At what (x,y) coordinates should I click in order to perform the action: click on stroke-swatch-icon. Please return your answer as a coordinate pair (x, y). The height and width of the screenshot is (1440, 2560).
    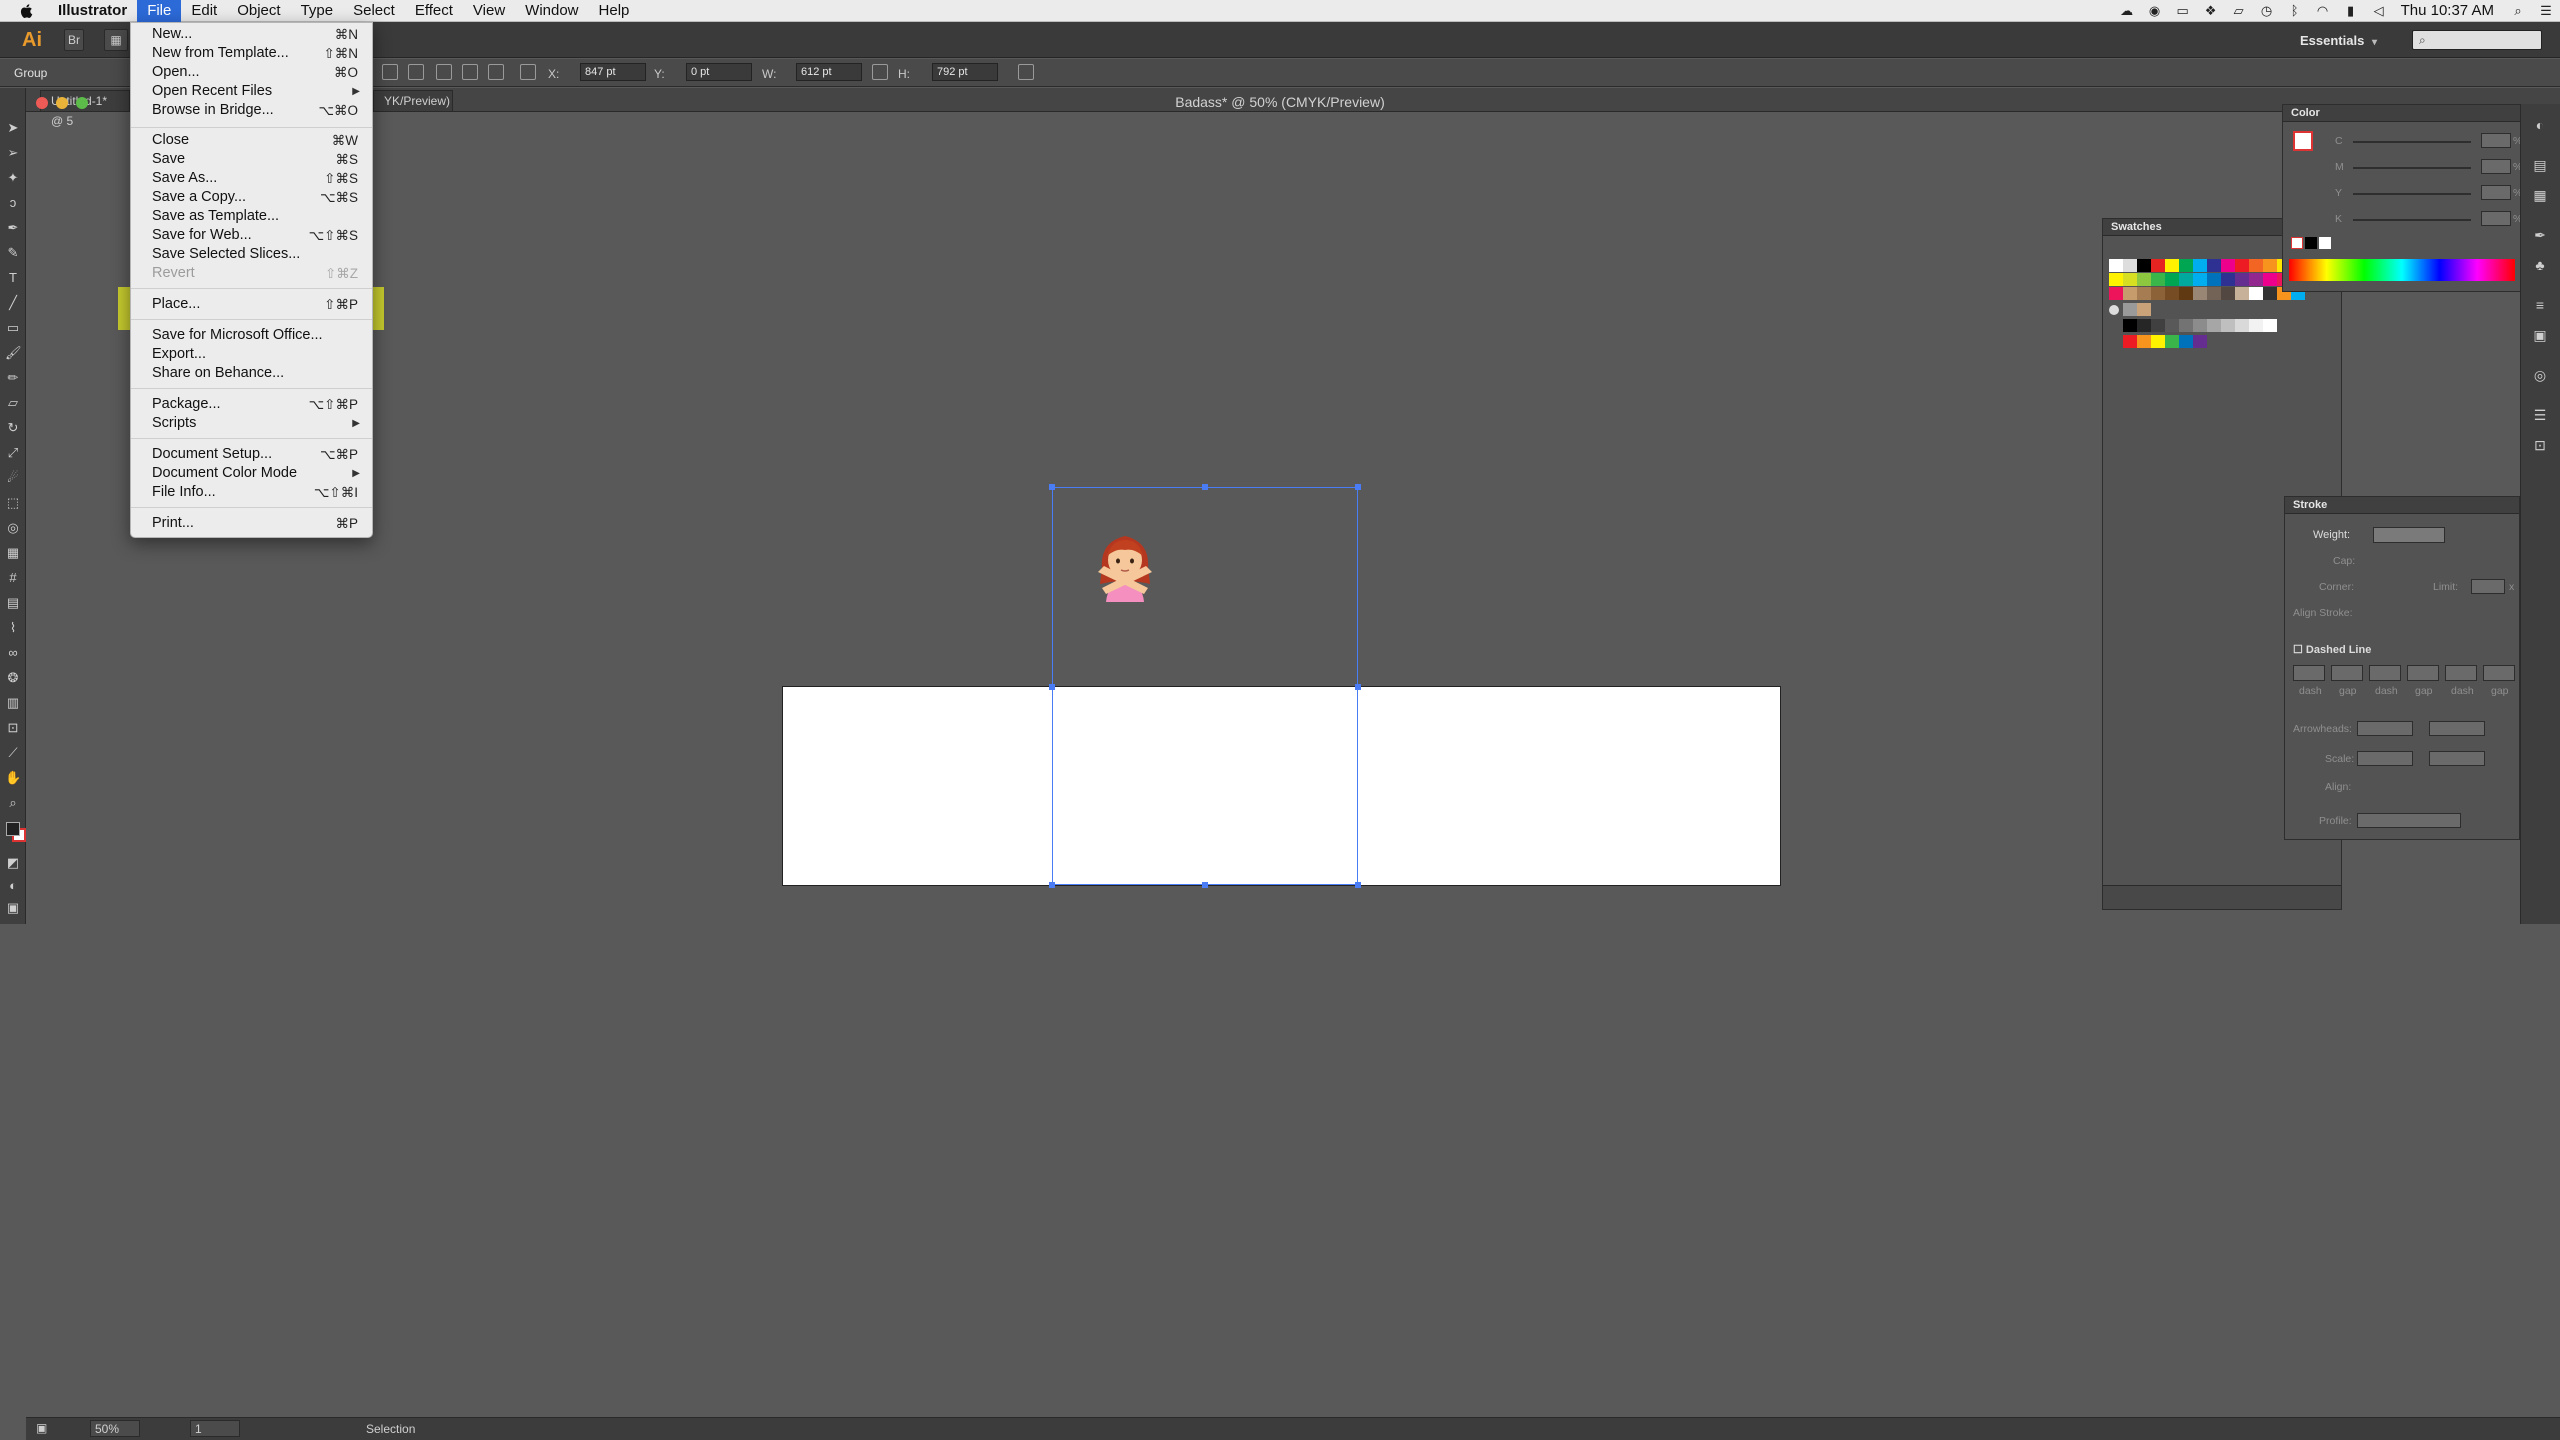
    Looking at the image, I should click on (13, 829).